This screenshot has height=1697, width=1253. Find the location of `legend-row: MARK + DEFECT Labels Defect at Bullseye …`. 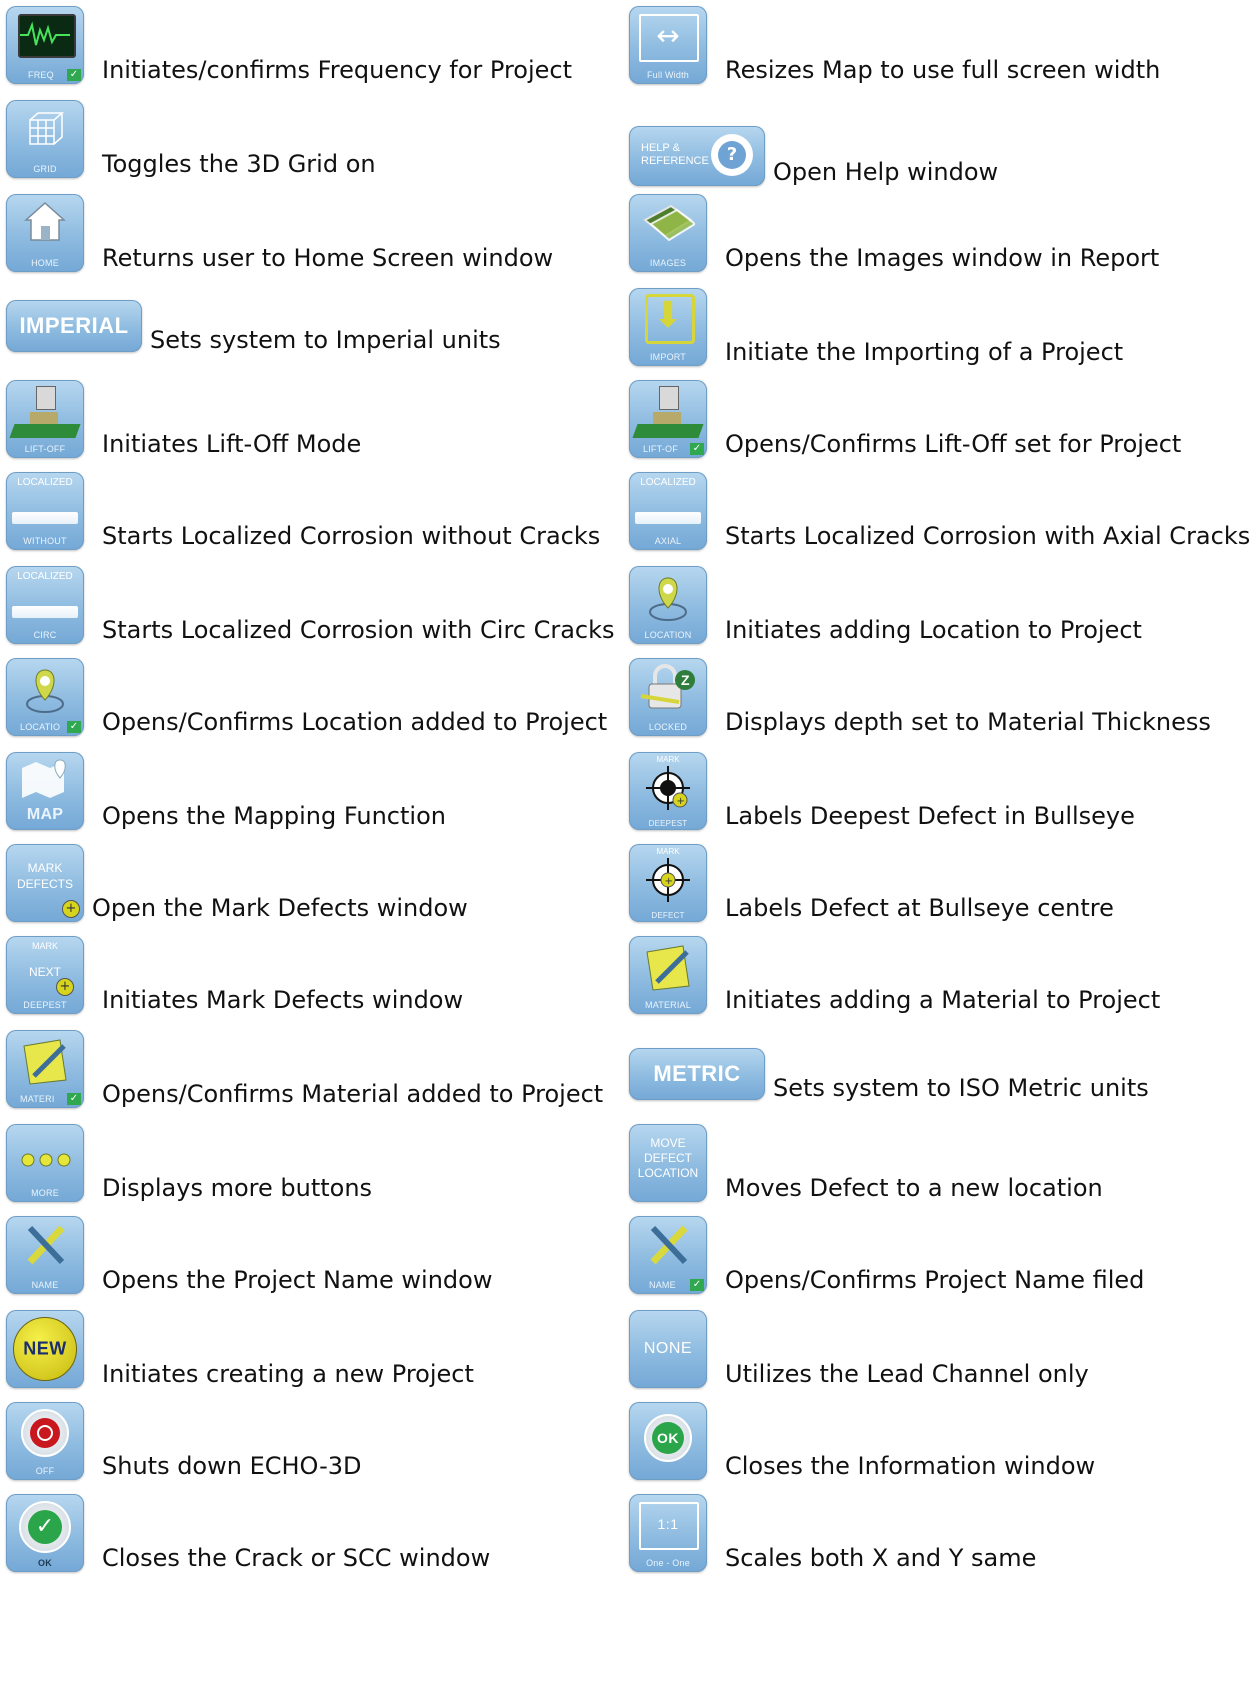

legend-row: MARK + DEFECT Labels Defect at Bullseye … is located at coordinates (871, 883).